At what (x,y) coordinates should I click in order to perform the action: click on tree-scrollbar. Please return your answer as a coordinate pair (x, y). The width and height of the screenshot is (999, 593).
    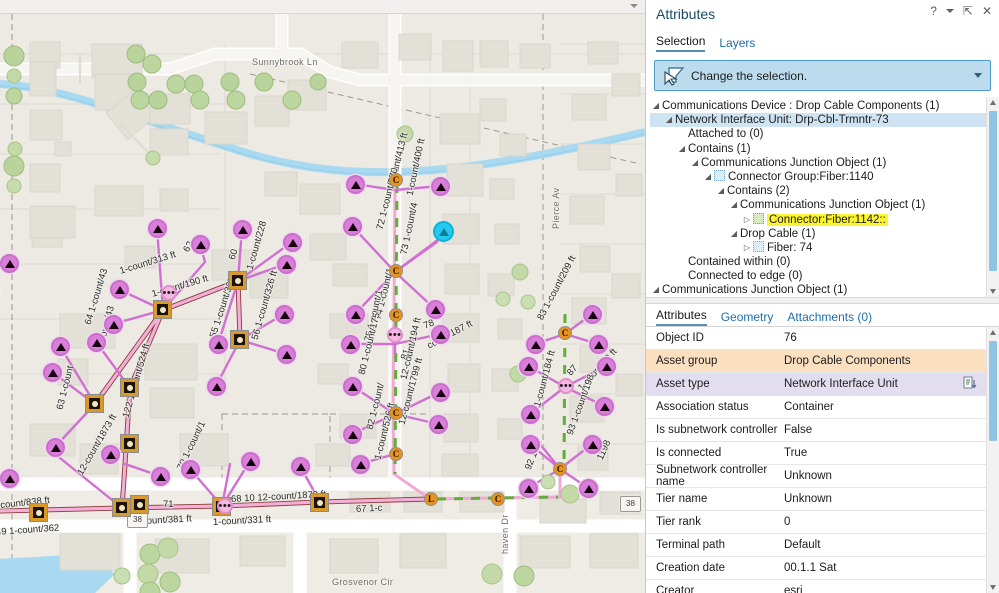
    Looking at the image, I should click on (992, 197).